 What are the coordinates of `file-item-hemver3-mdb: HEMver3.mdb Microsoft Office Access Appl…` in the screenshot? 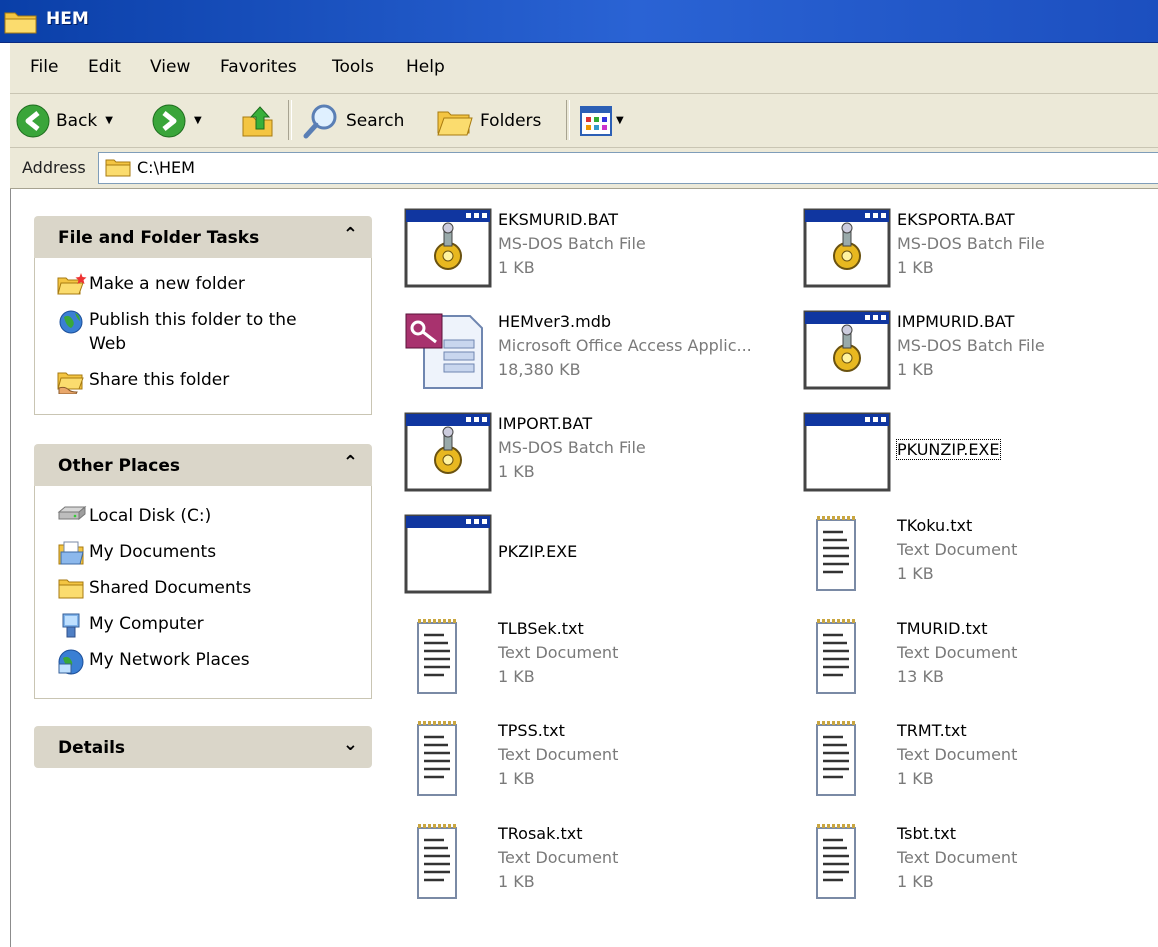 It's located at (594, 358).